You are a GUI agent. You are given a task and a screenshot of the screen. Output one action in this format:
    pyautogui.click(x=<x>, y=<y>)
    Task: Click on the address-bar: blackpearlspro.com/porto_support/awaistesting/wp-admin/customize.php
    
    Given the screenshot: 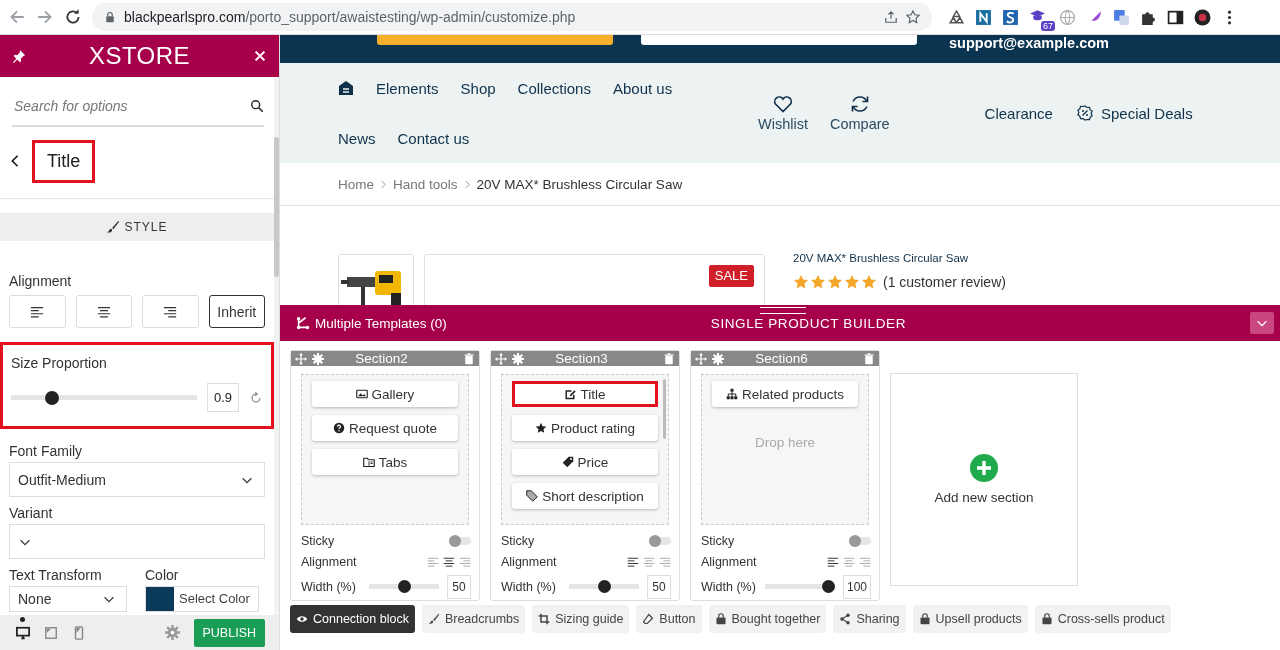 What is the action you would take?
    pyautogui.click(x=512, y=17)
    